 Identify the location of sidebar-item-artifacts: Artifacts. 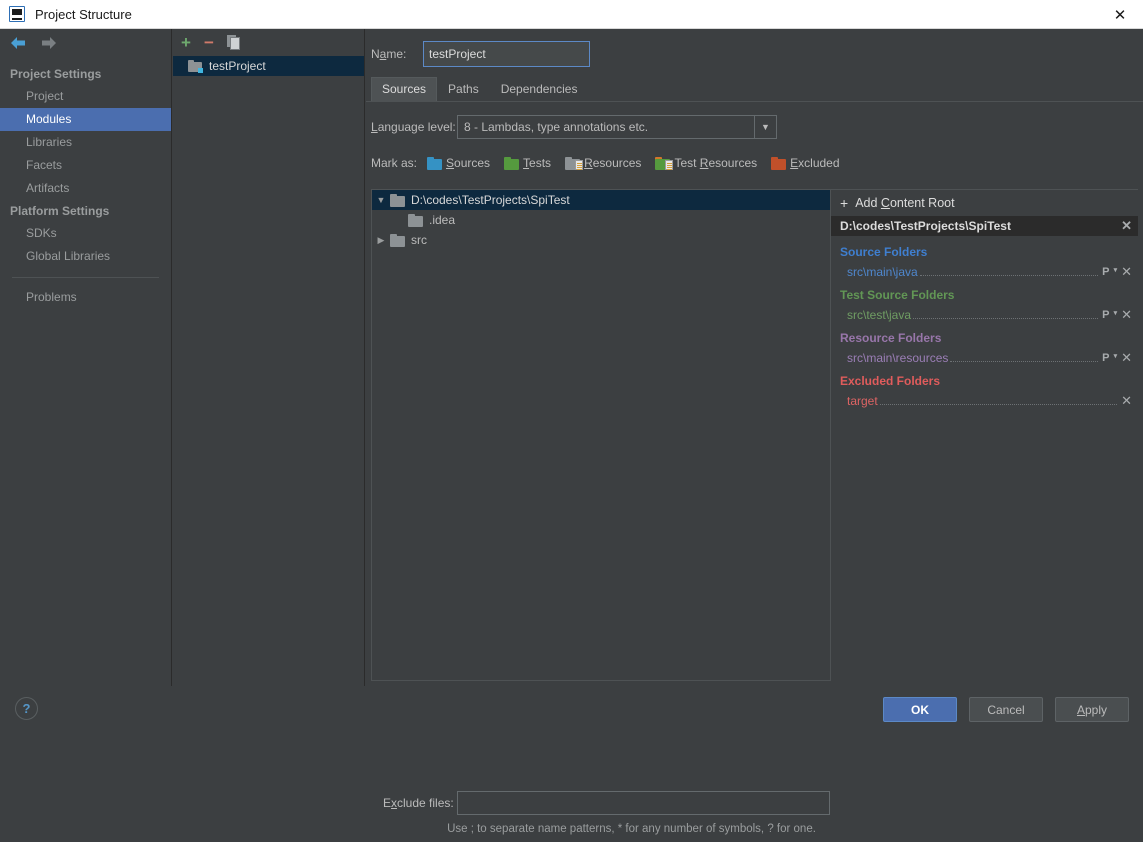
(85, 188).